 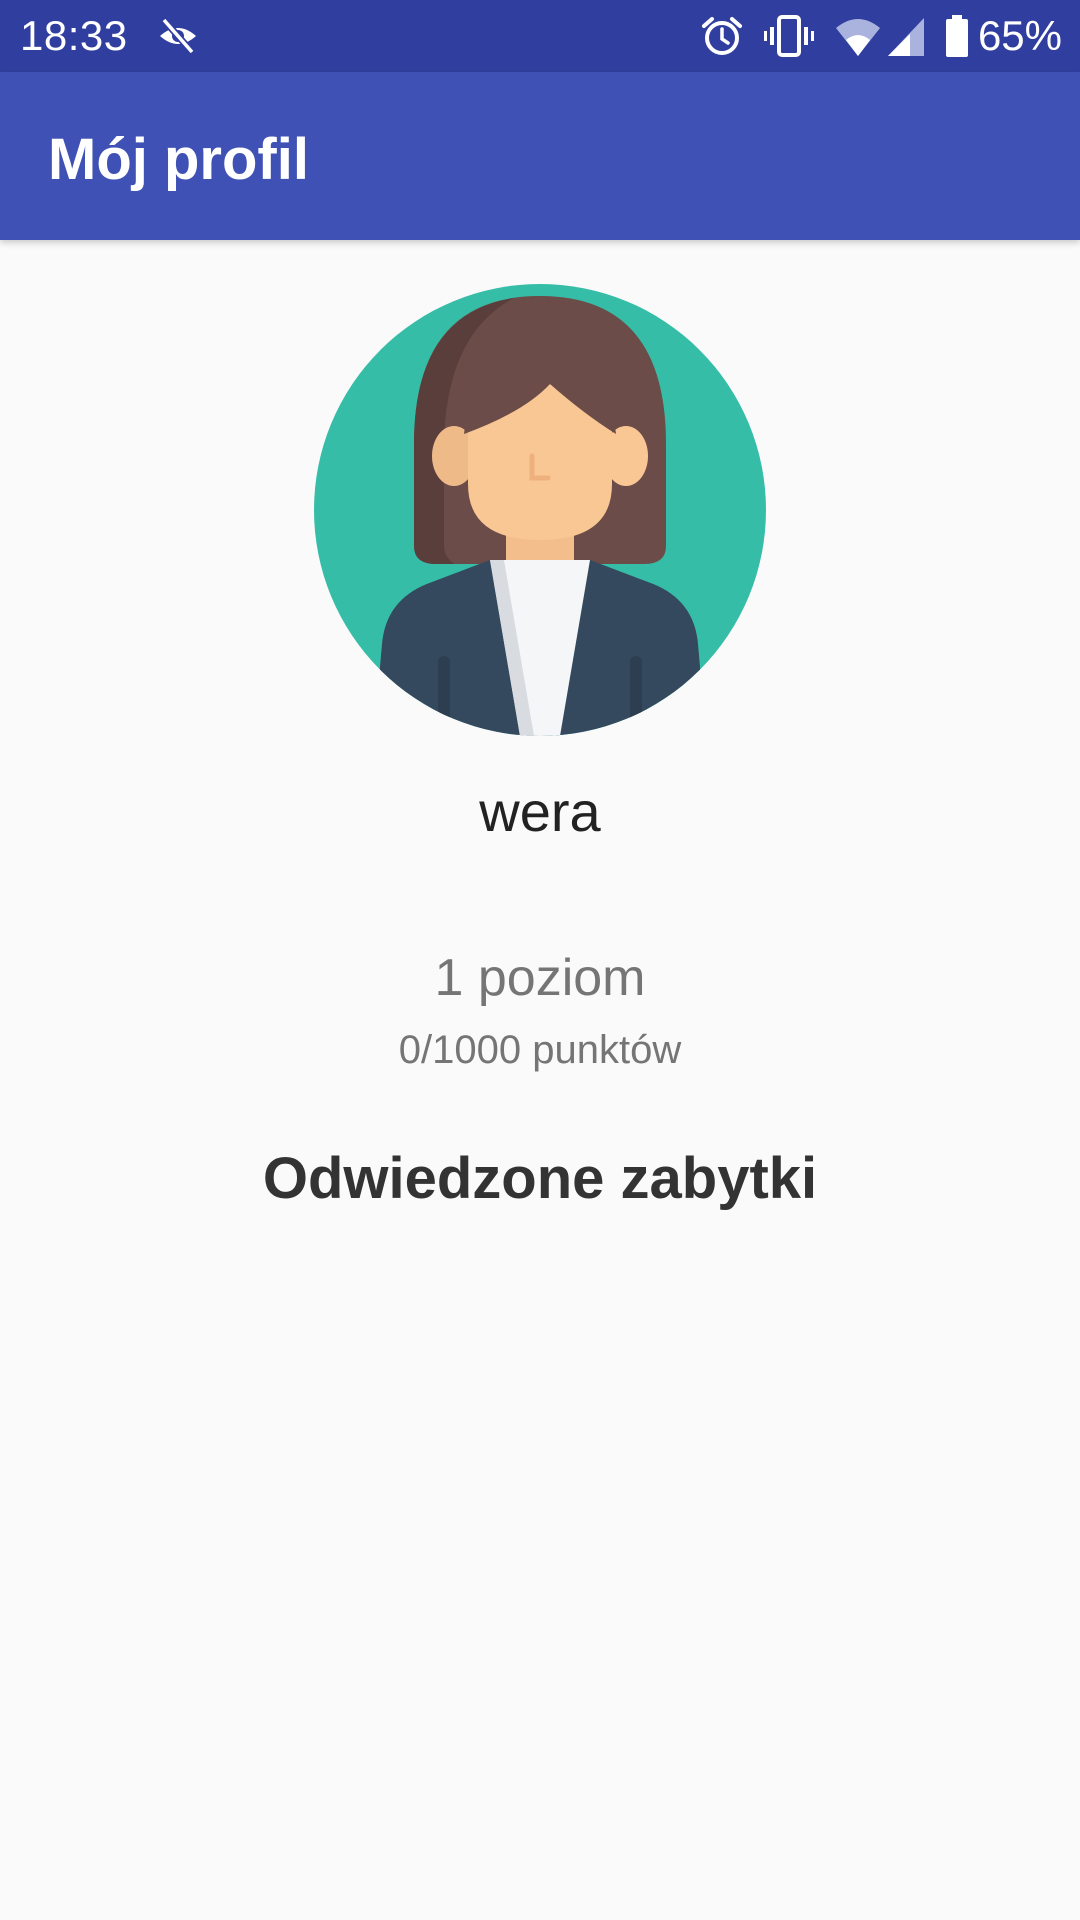 What do you see at coordinates (540, 156) in the screenshot?
I see `app-bar: Mój profil` at bounding box center [540, 156].